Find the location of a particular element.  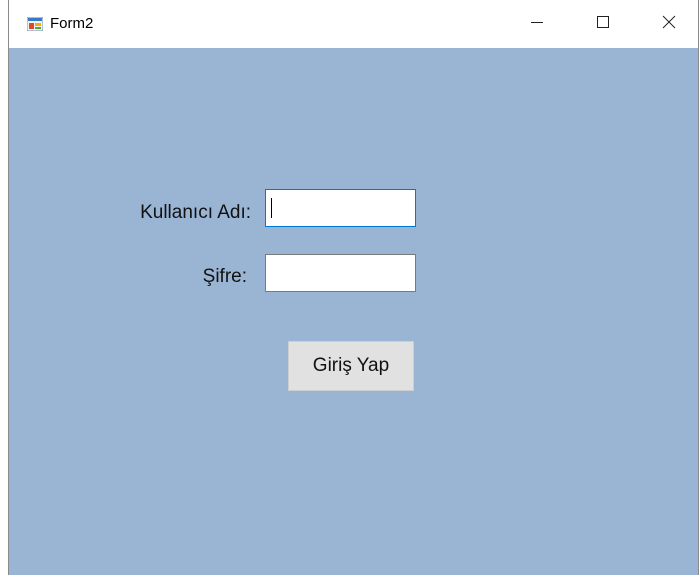

maximize-icon is located at coordinates (603, 24).